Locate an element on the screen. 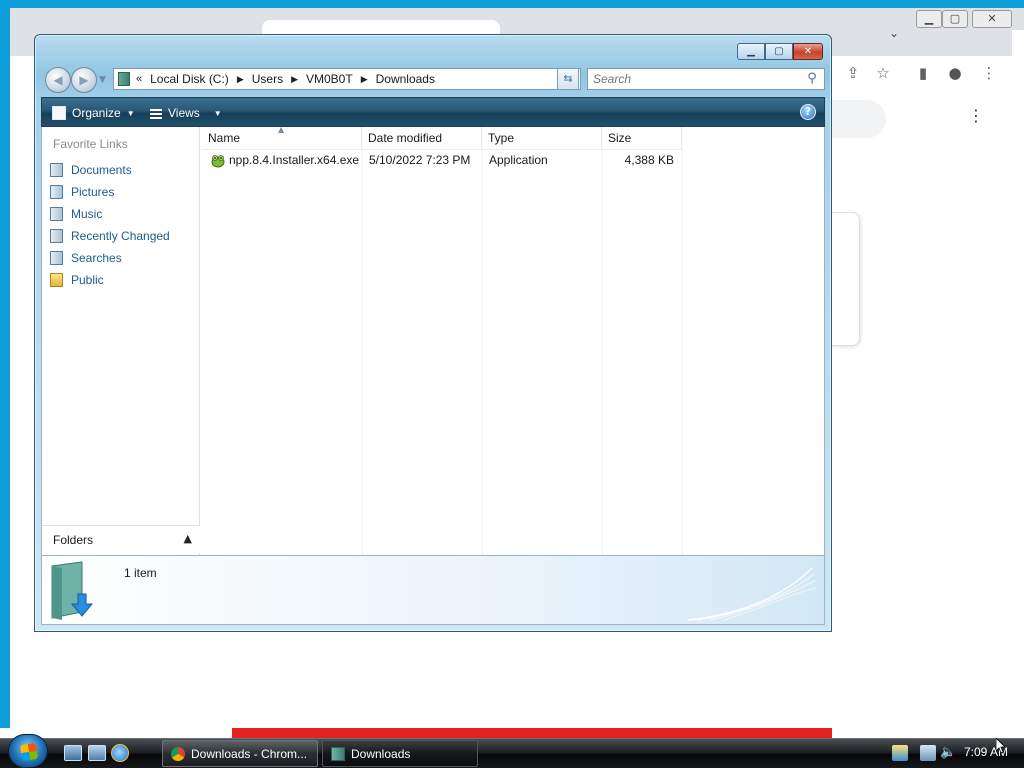  forward-button: ▶ is located at coordinates (84, 80).